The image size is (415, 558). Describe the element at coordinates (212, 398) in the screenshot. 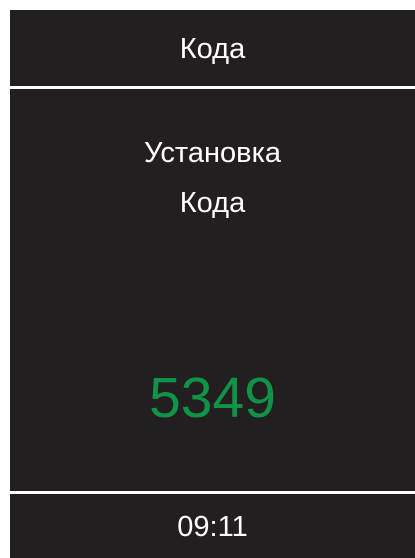

I see `code-value: 5349` at that location.